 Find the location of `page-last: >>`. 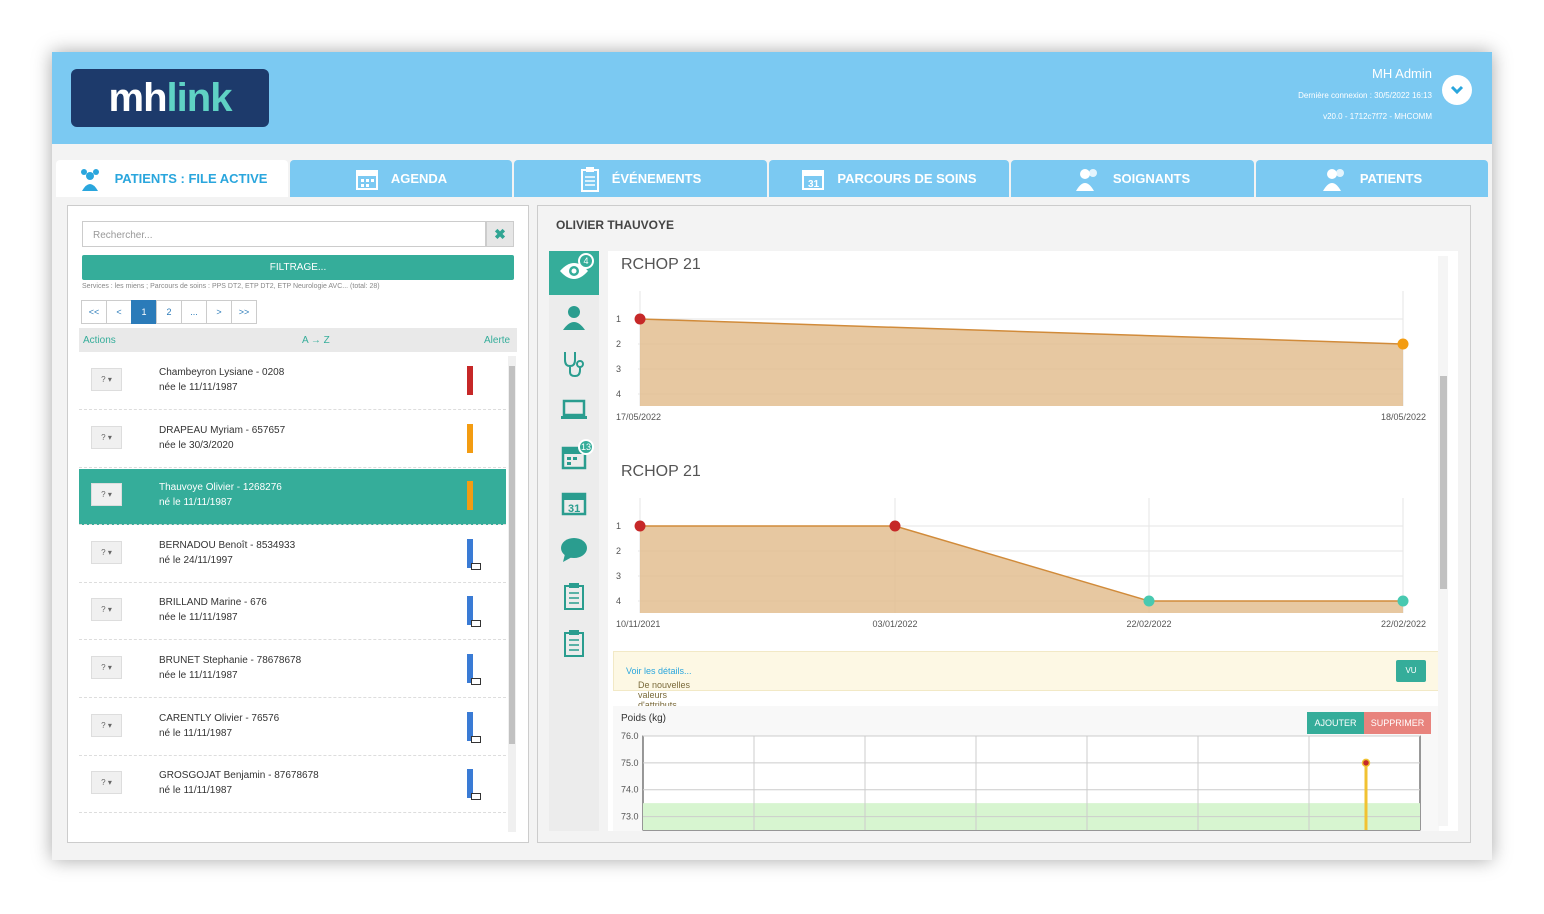

page-last: >> is located at coordinates (244, 312).